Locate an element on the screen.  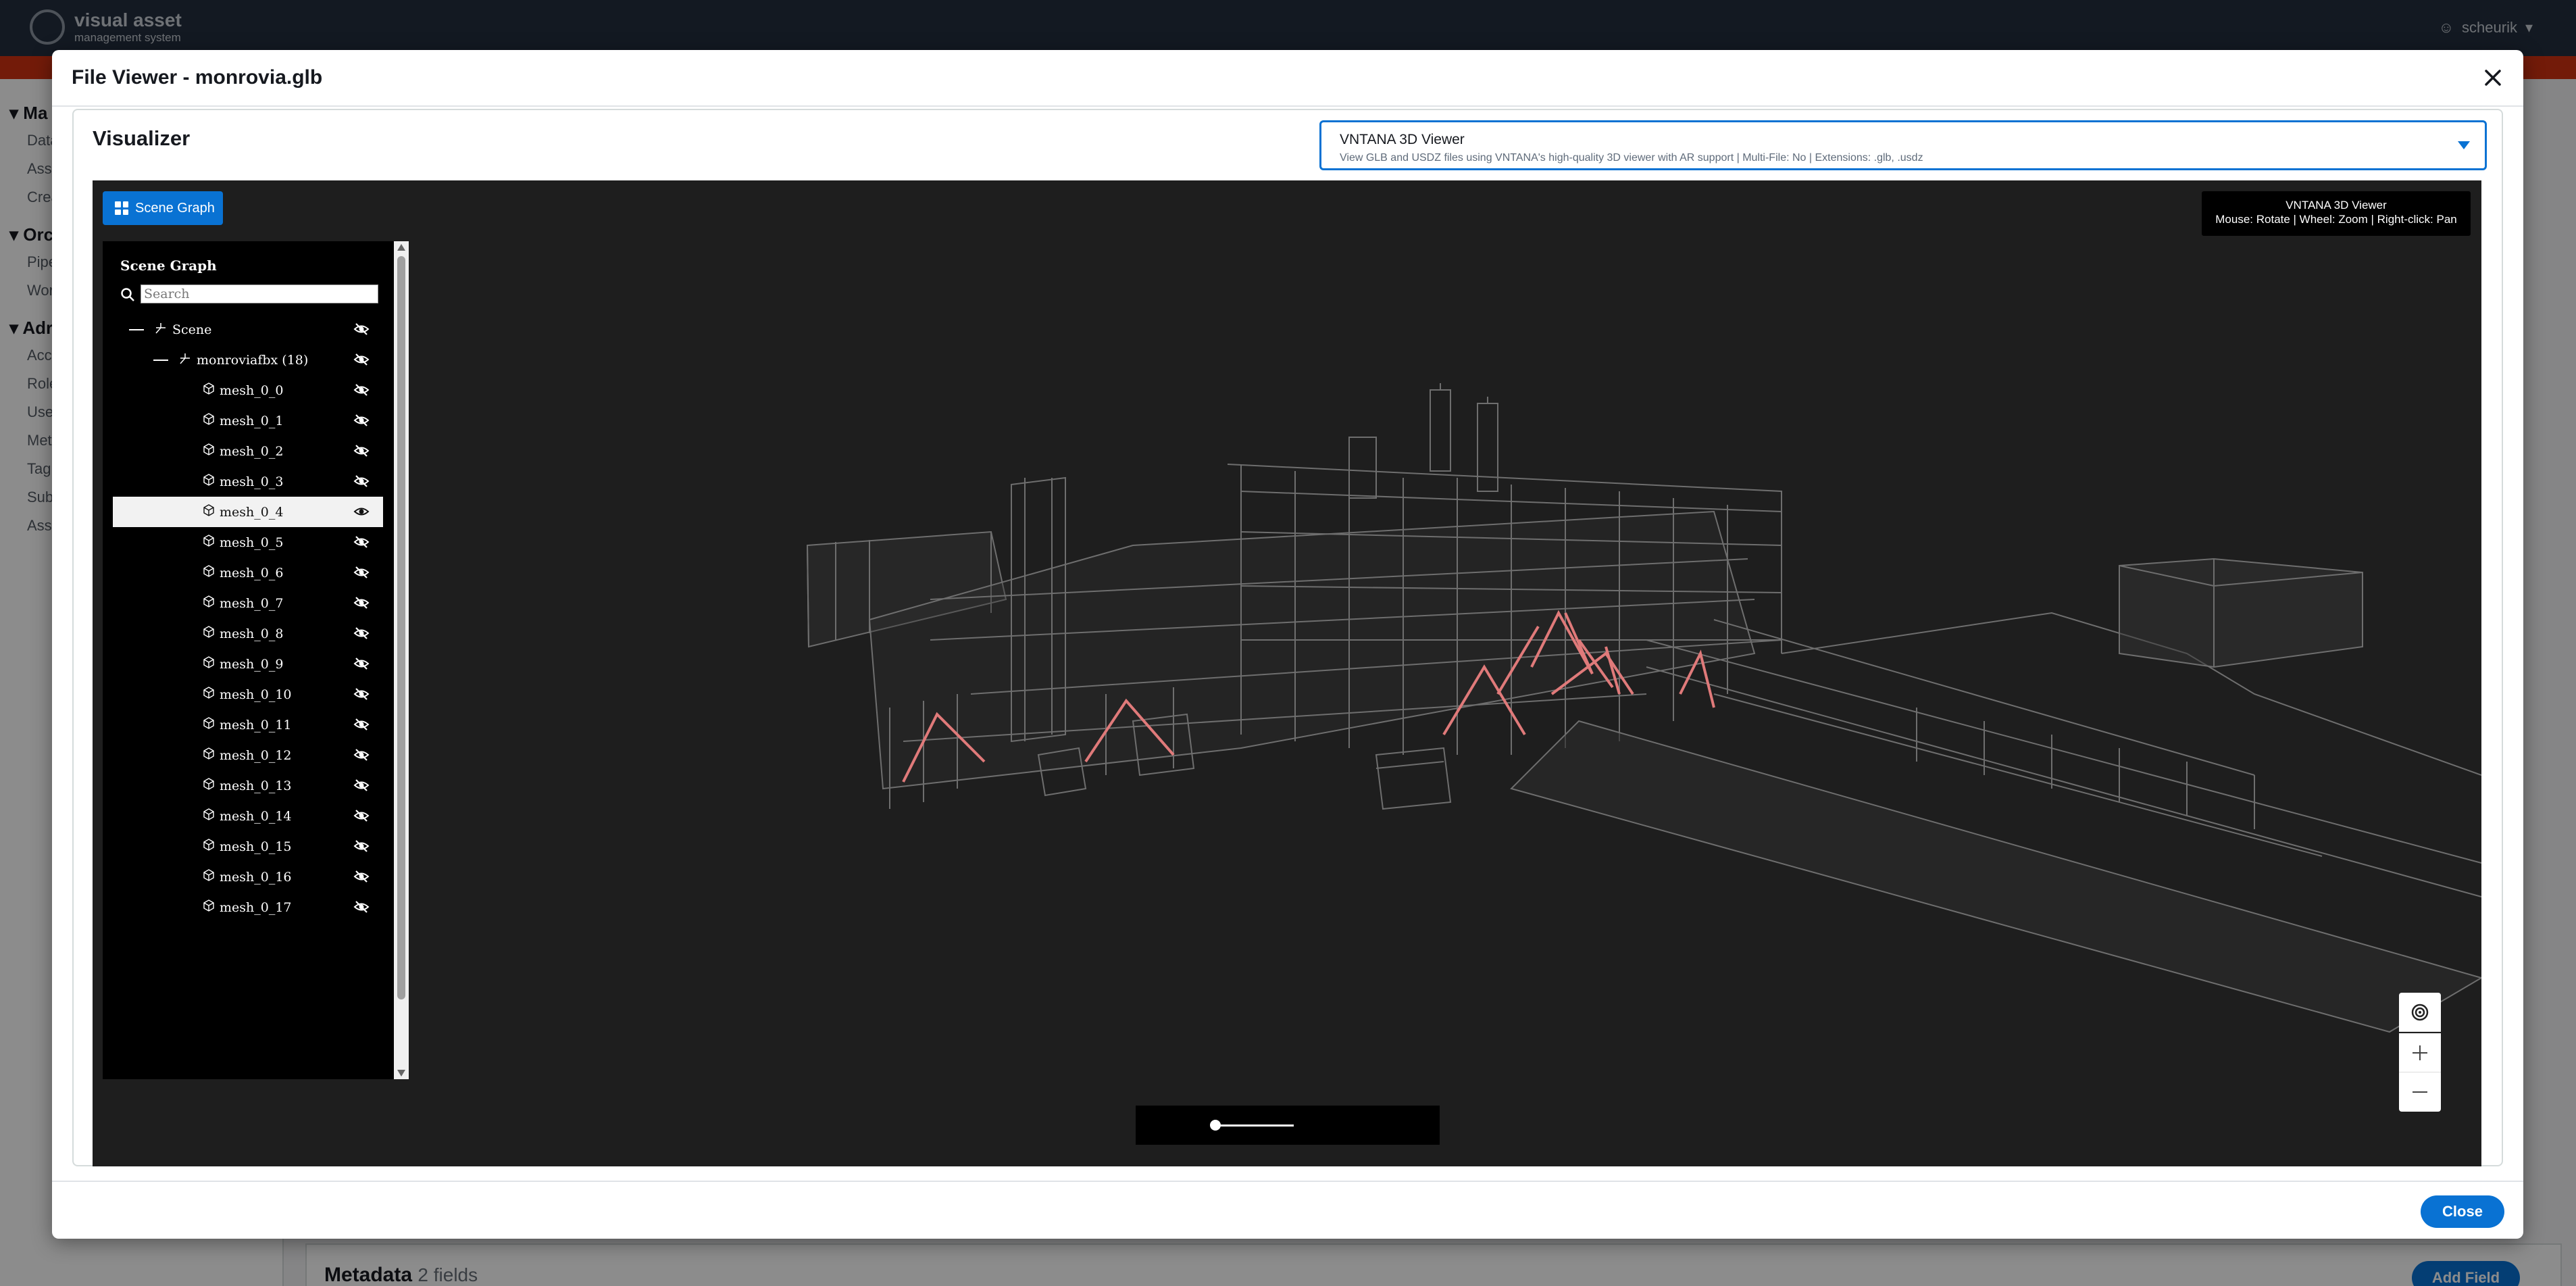
tree-node-mesh: mesh_0_7 is located at coordinates (248, 603).